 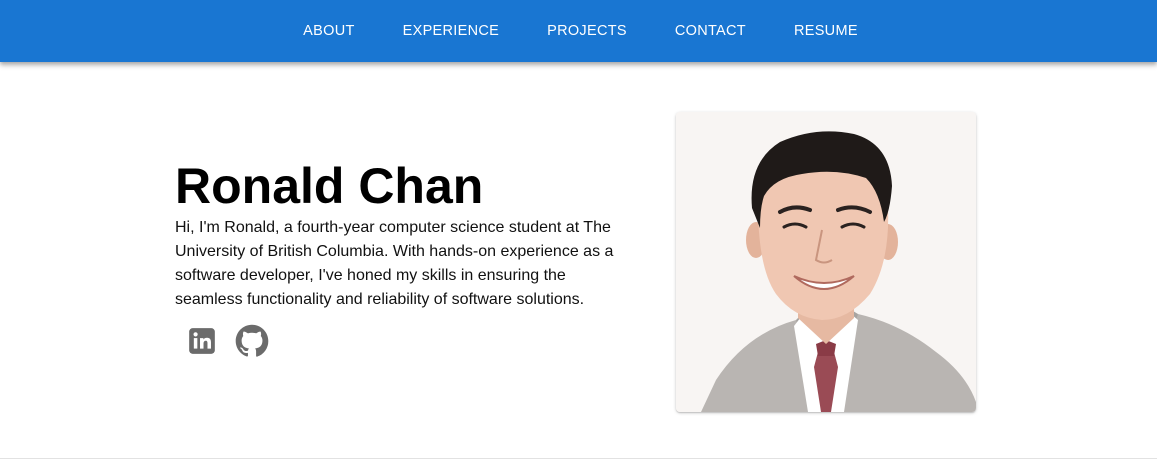 I want to click on section-divider, so click(x=578, y=458).